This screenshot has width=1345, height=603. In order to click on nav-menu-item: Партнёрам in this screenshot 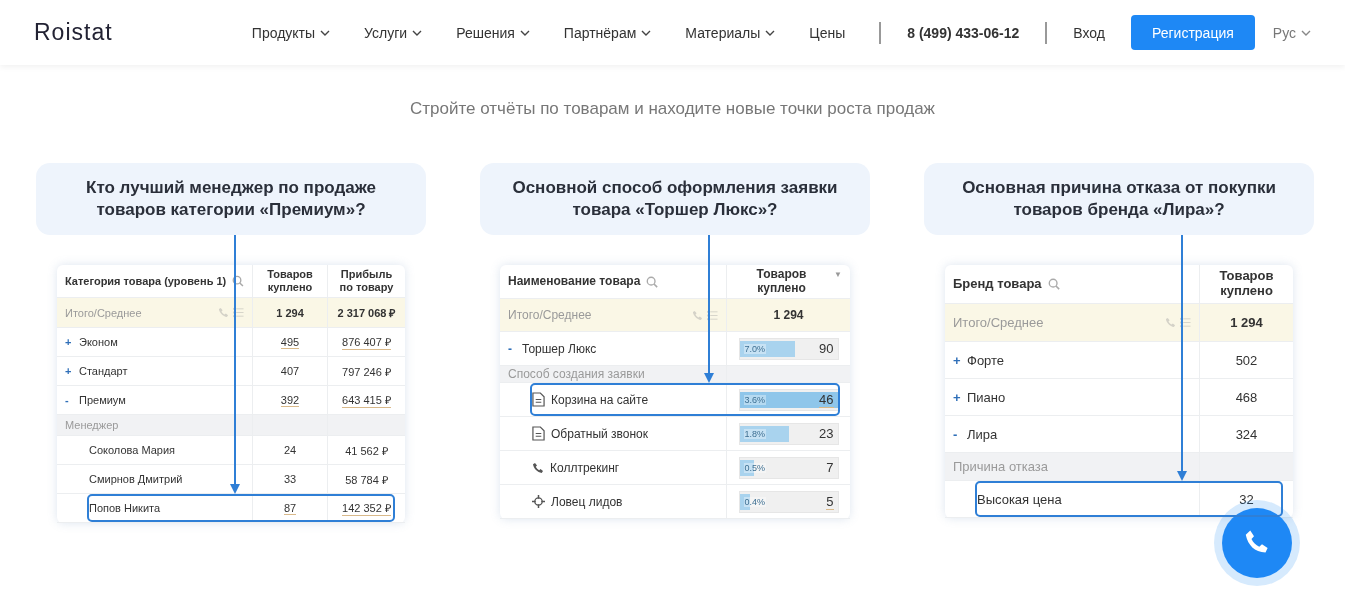, I will do `click(607, 32)`.